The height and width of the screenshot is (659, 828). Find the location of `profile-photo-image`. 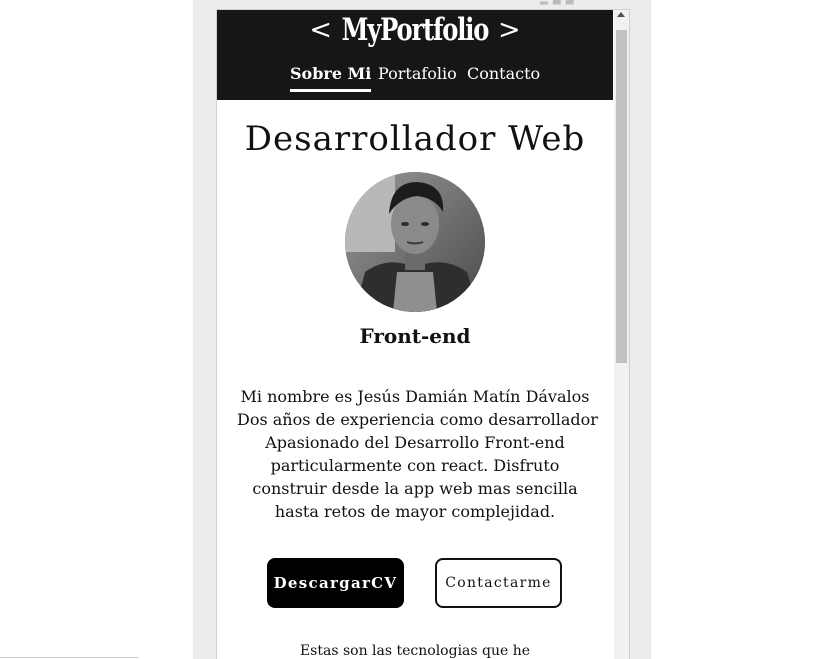

profile-photo-image is located at coordinates (415, 242).